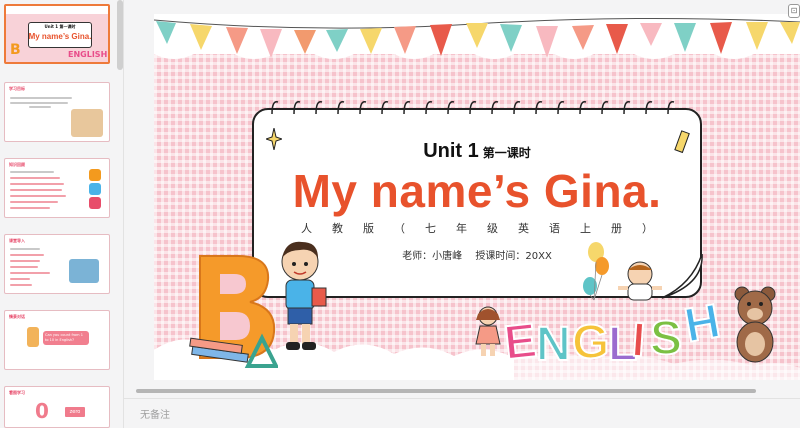 The image size is (800, 428). What do you see at coordinates (57, 188) in the screenshot?
I see `slide-thumbnail-3: 知识回顾` at bounding box center [57, 188].